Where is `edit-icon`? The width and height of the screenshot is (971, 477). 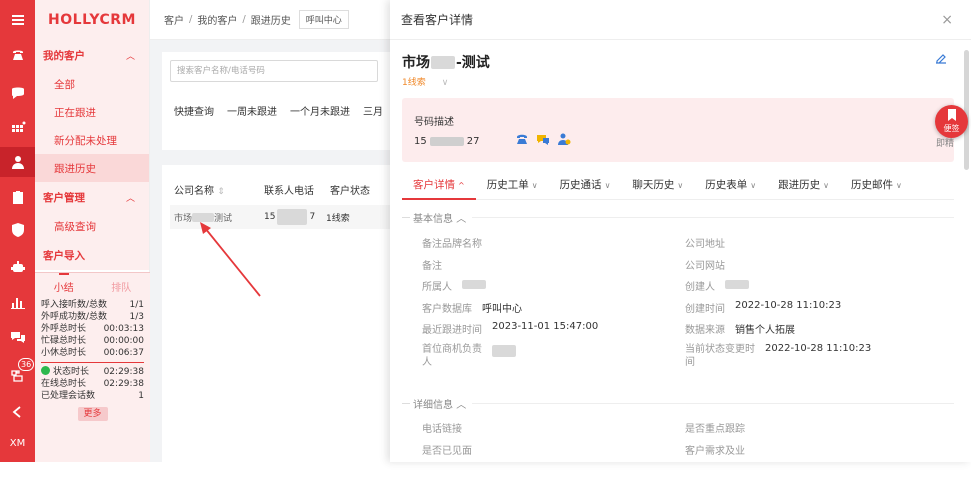
edit-icon is located at coordinates (941, 58).